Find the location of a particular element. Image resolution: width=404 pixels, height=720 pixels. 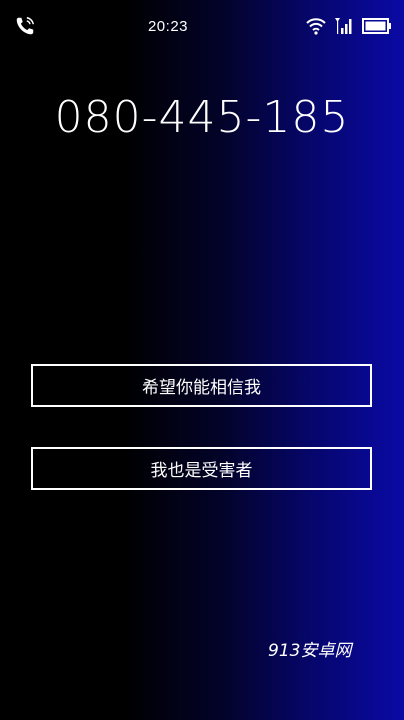

status-left is located at coordinates (34, 26).